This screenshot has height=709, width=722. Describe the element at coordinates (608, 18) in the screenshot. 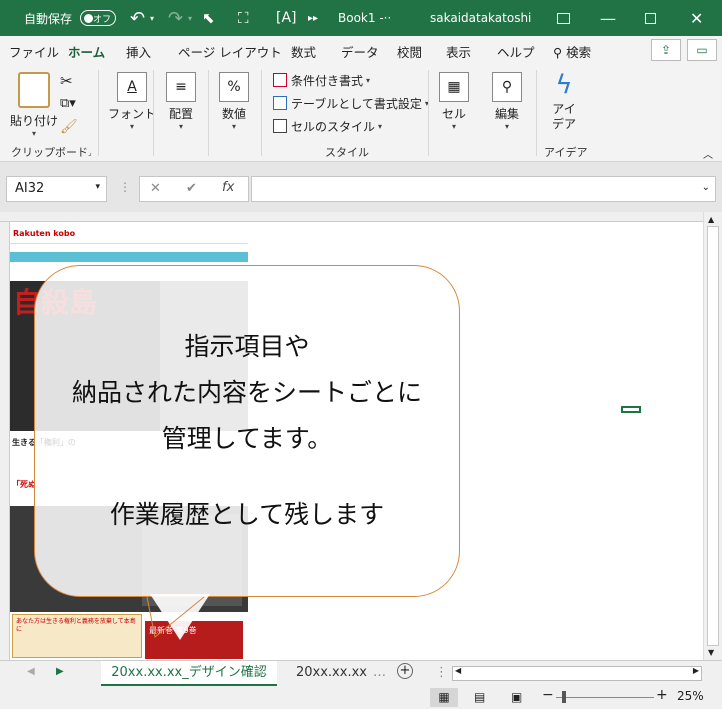

I see `minimize-icon: —` at that location.